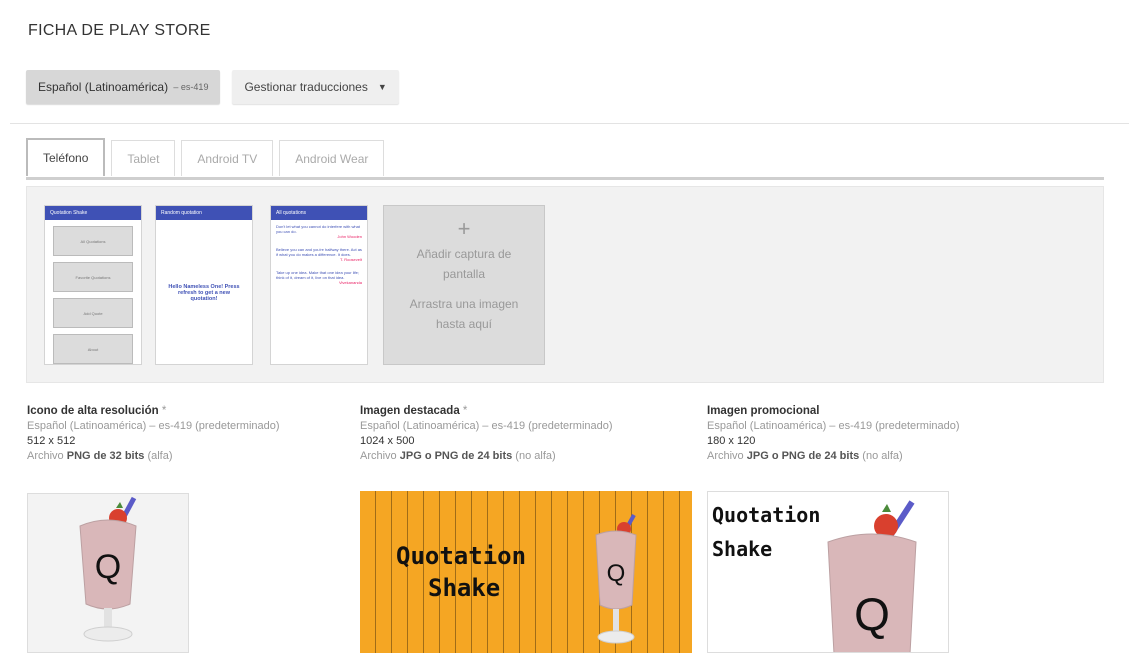 The height and width of the screenshot is (659, 1129). I want to click on manage-translations-button: Gestionar traducciones ▼, so click(315, 87).